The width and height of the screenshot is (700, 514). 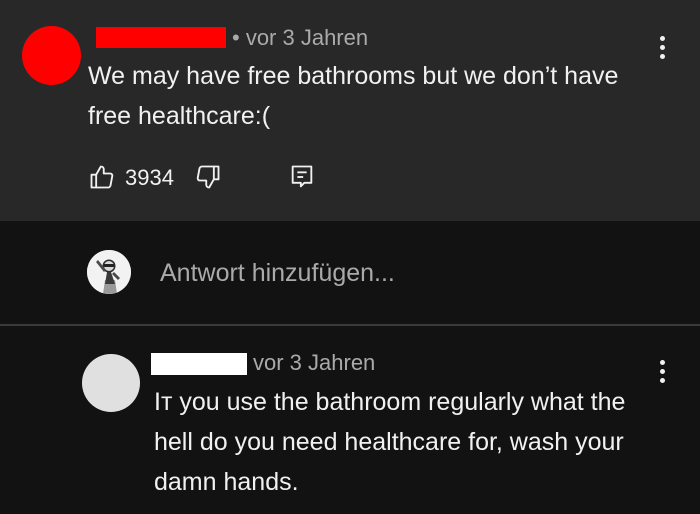 I want to click on reply-timestamp: vor 3 Jahren, so click(x=314, y=363).